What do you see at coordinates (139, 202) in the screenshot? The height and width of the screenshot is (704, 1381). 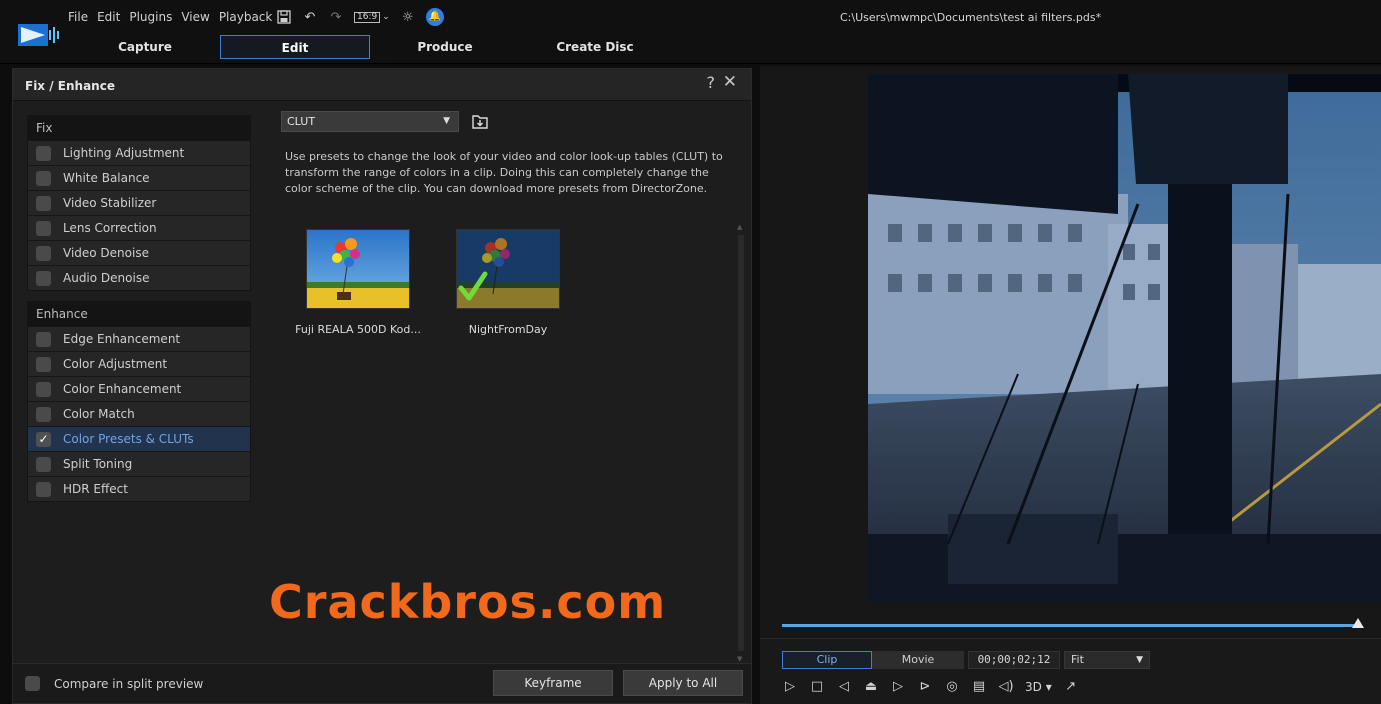 I see `fx-video-stabilizer: Video Stabilizer` at bounding box center [139, 202].